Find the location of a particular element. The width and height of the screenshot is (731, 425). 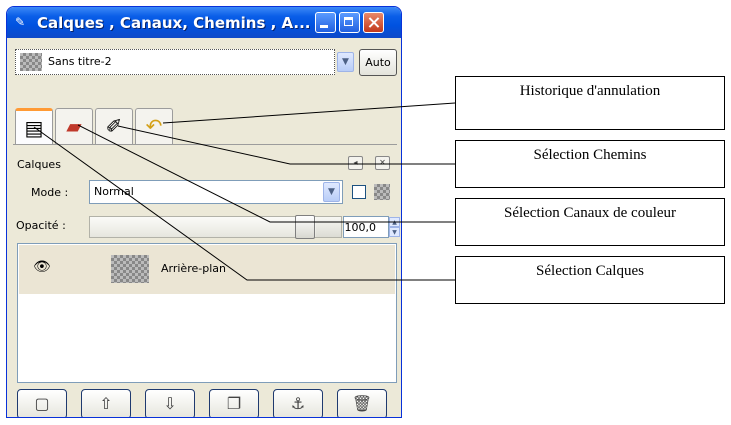

image-name: Sans titre-2 is located at coordinates (80, 61).